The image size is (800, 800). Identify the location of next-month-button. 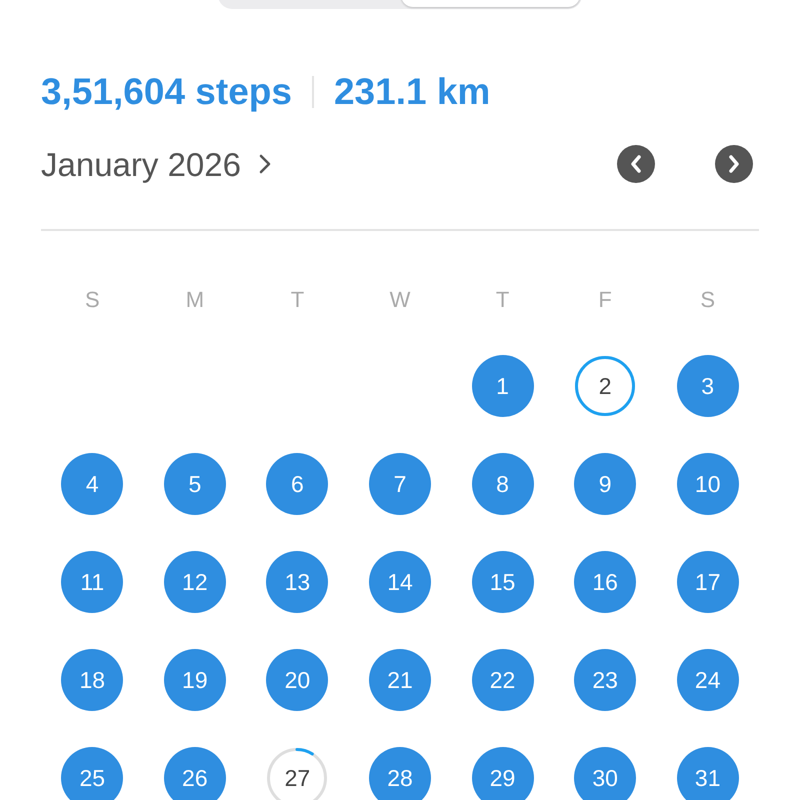
(734, 164).